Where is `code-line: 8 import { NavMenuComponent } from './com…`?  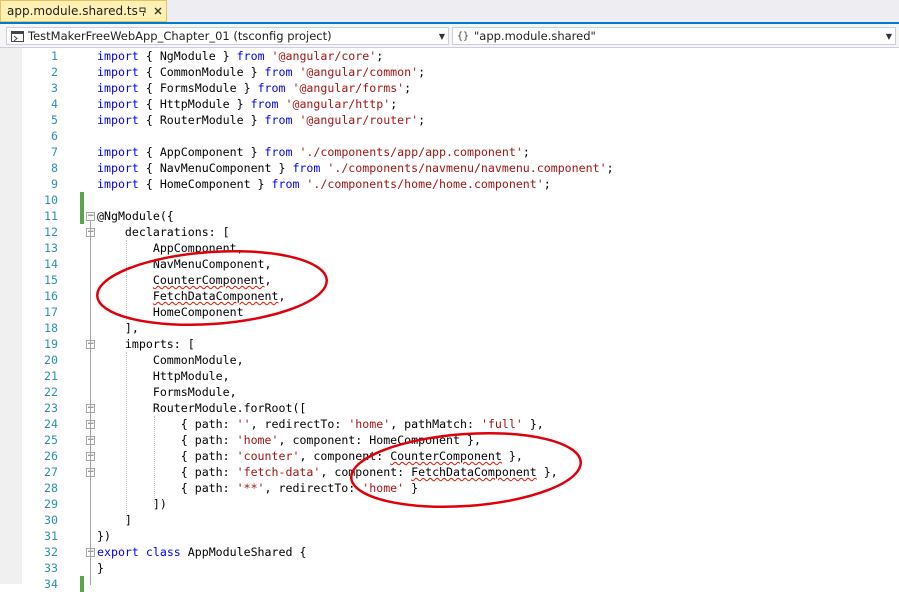
code-line: 8 import { NavMenuComponent } from './com… is located at coordinates (449, 168).